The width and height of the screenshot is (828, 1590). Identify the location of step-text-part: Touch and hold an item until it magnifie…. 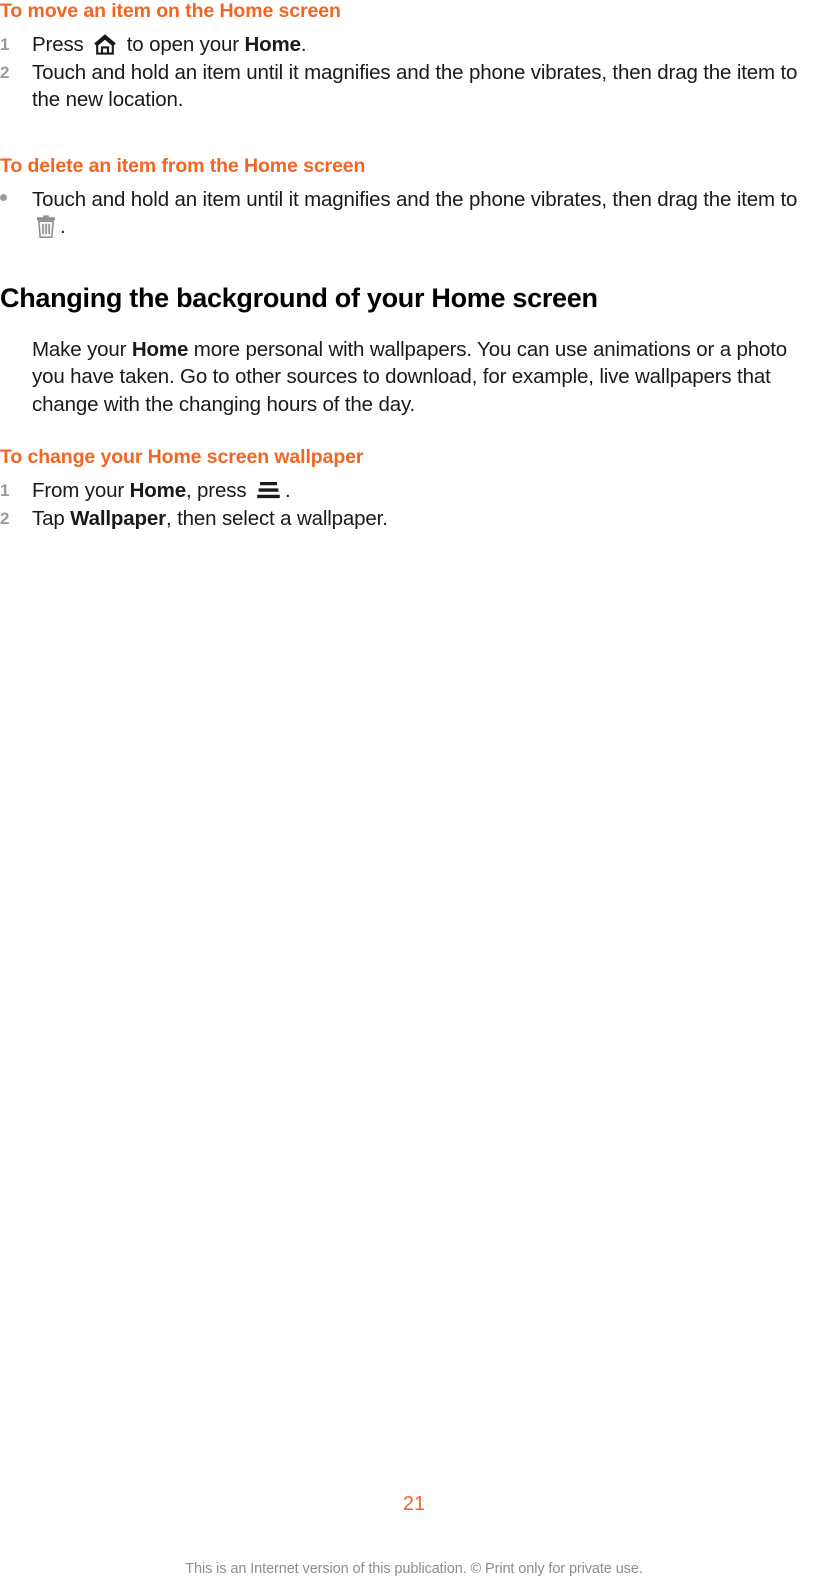
(415, 199).